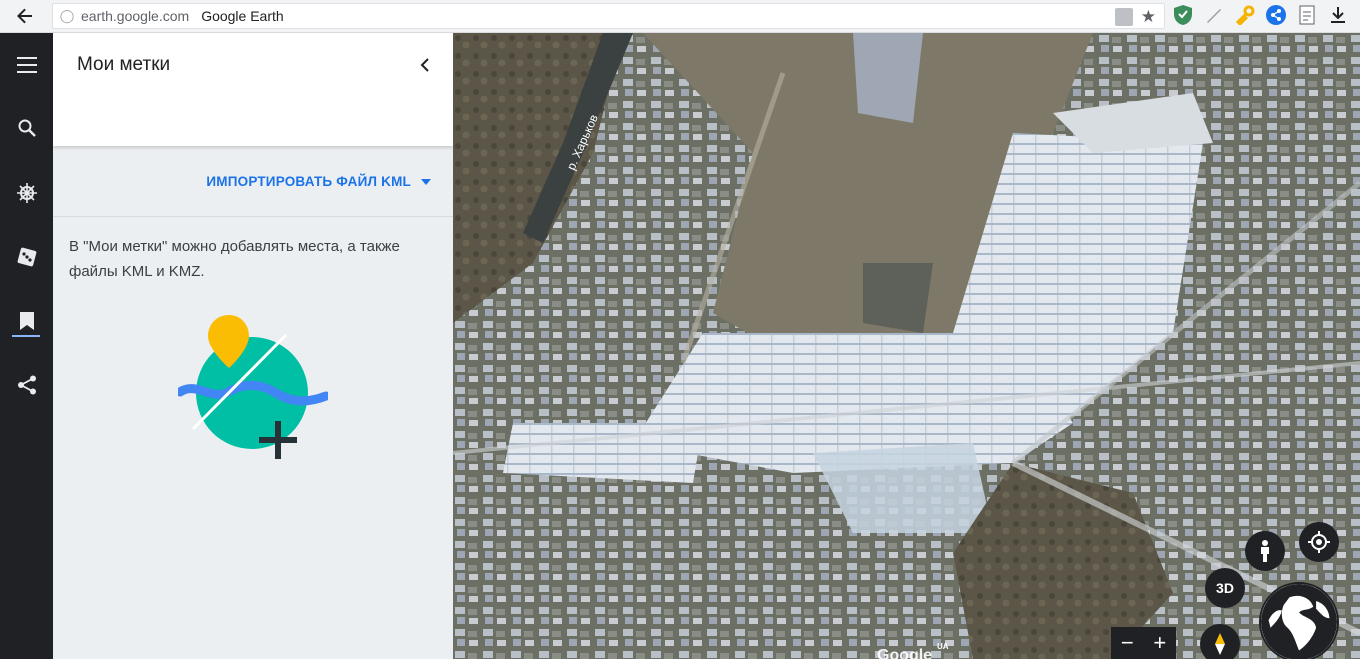  What do you see at coordinates (67, 16) in the screenshot?
I see `info-icon: ◯` at bounding box center [67, 16].